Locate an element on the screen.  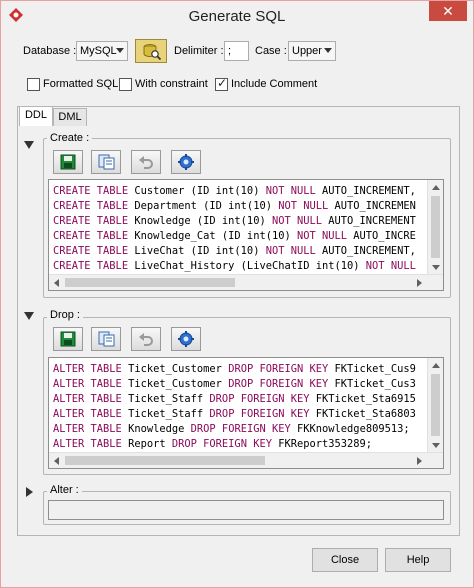
drop-vertical-scroll-thumb is located at coordinates (435, 405).